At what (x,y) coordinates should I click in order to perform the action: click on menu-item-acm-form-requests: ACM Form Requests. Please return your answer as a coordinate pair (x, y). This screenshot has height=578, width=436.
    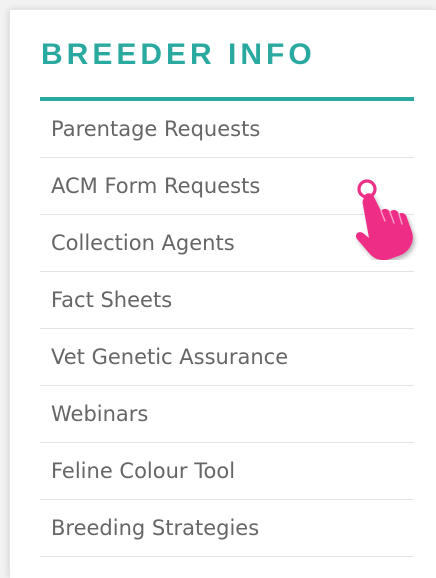
    Looking at the image, I should click on (227, 186).